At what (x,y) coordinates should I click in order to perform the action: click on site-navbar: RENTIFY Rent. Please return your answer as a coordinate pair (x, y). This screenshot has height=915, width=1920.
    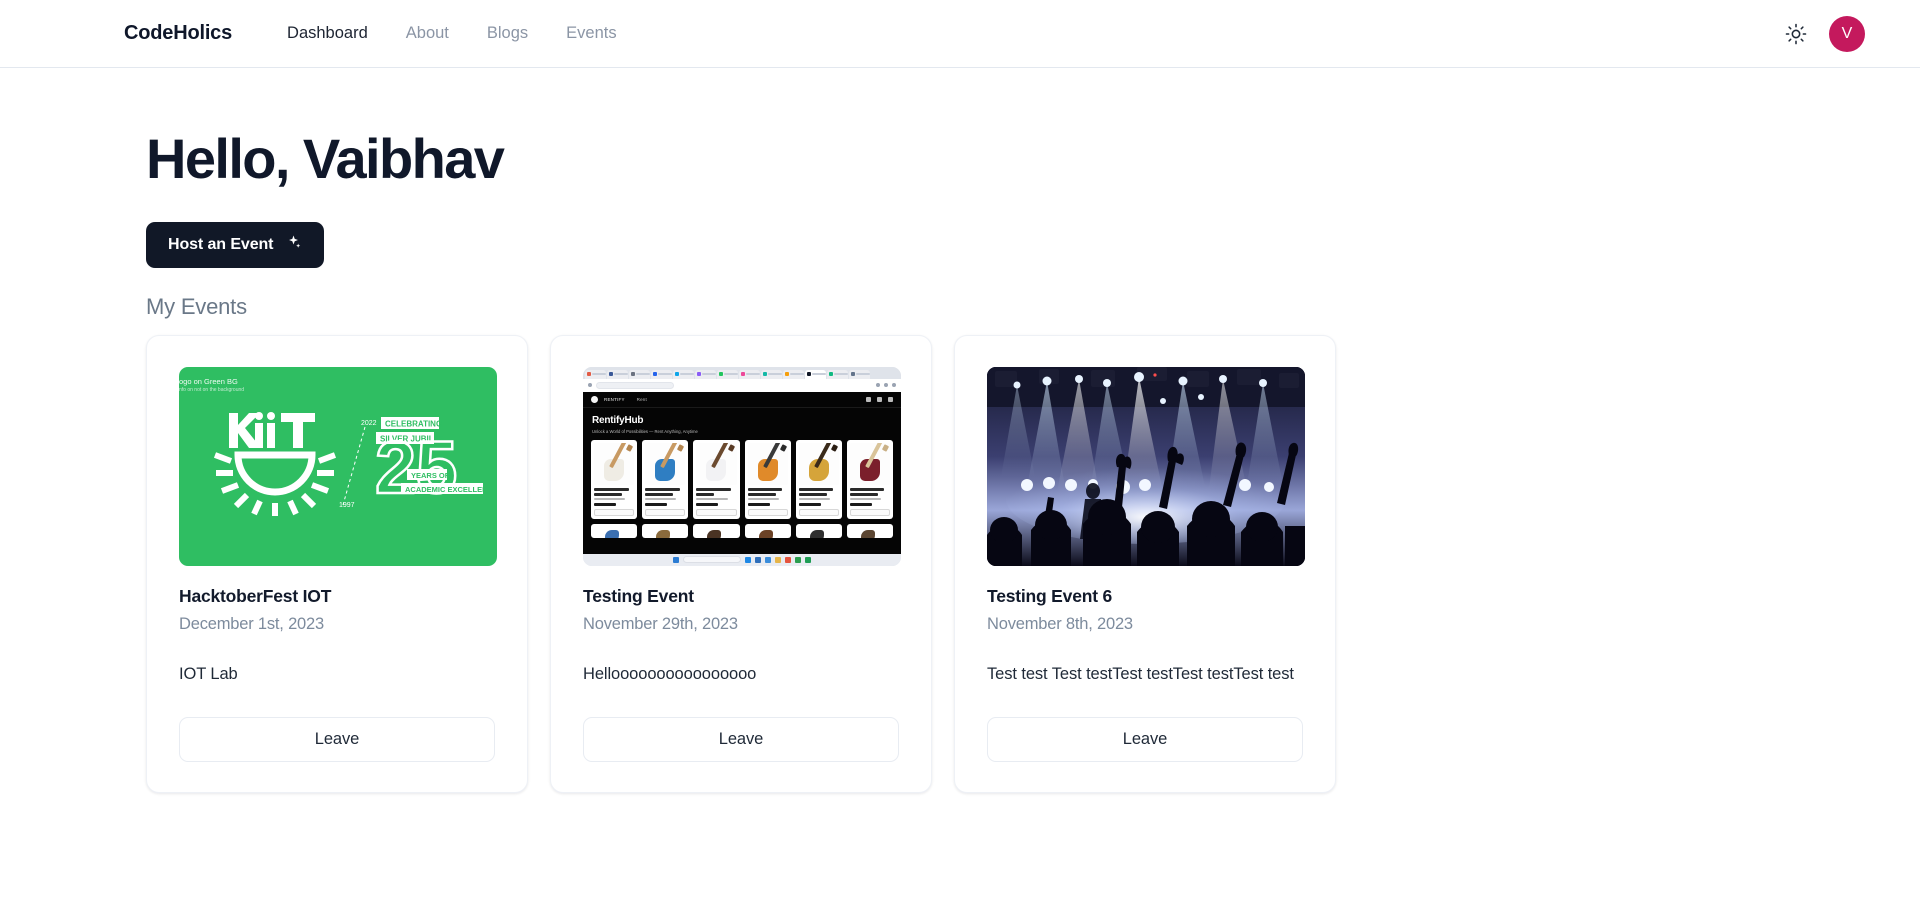
    Looking at the image, I should click on (742, 400).